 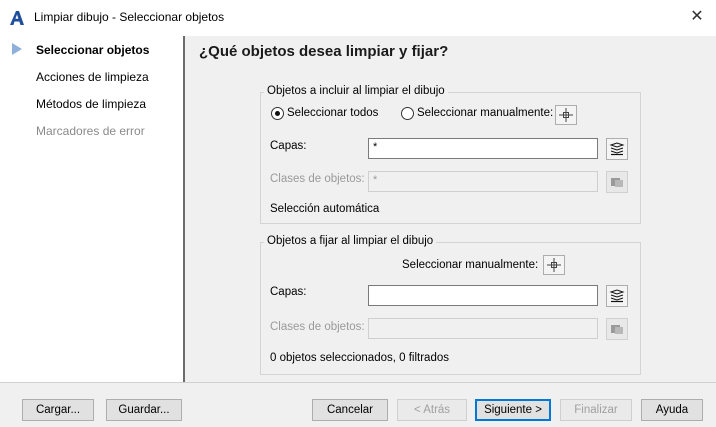 I want to click on fix-layers-input, so click(x=483, y=295).